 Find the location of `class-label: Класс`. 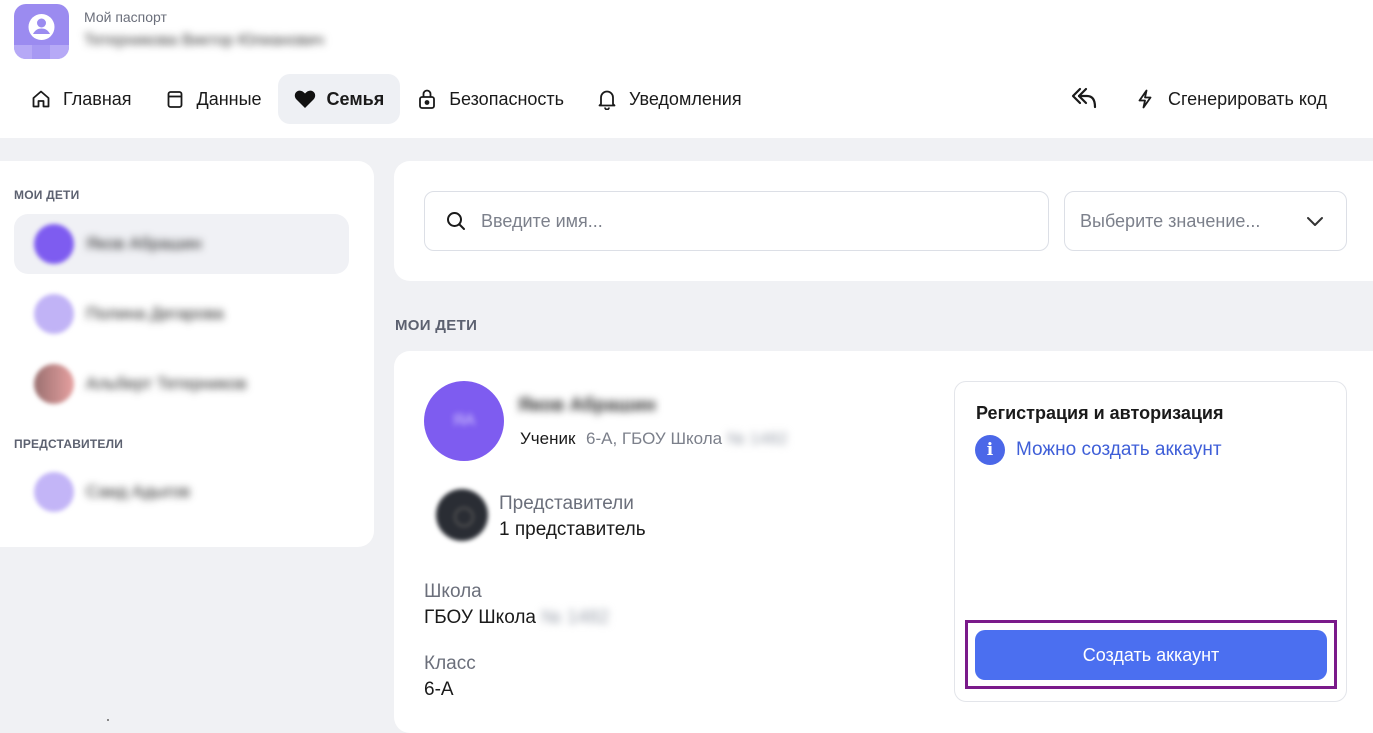

class-label: Класс is located at coordinates (450, 663).